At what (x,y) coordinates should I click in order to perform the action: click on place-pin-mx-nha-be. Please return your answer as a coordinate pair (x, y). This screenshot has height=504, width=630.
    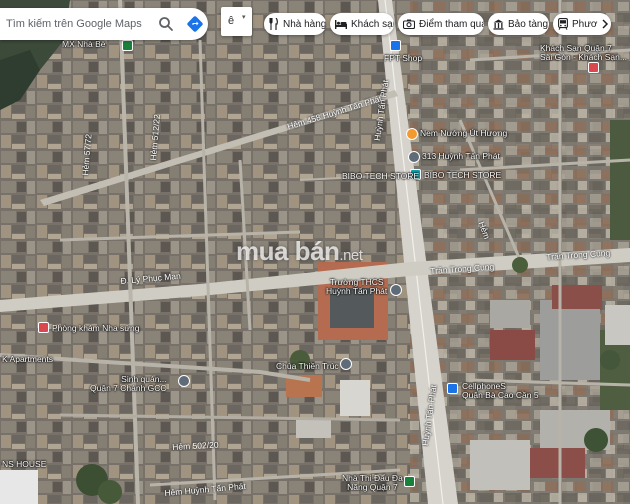
    Looking at the image, I should click on (127, 45).